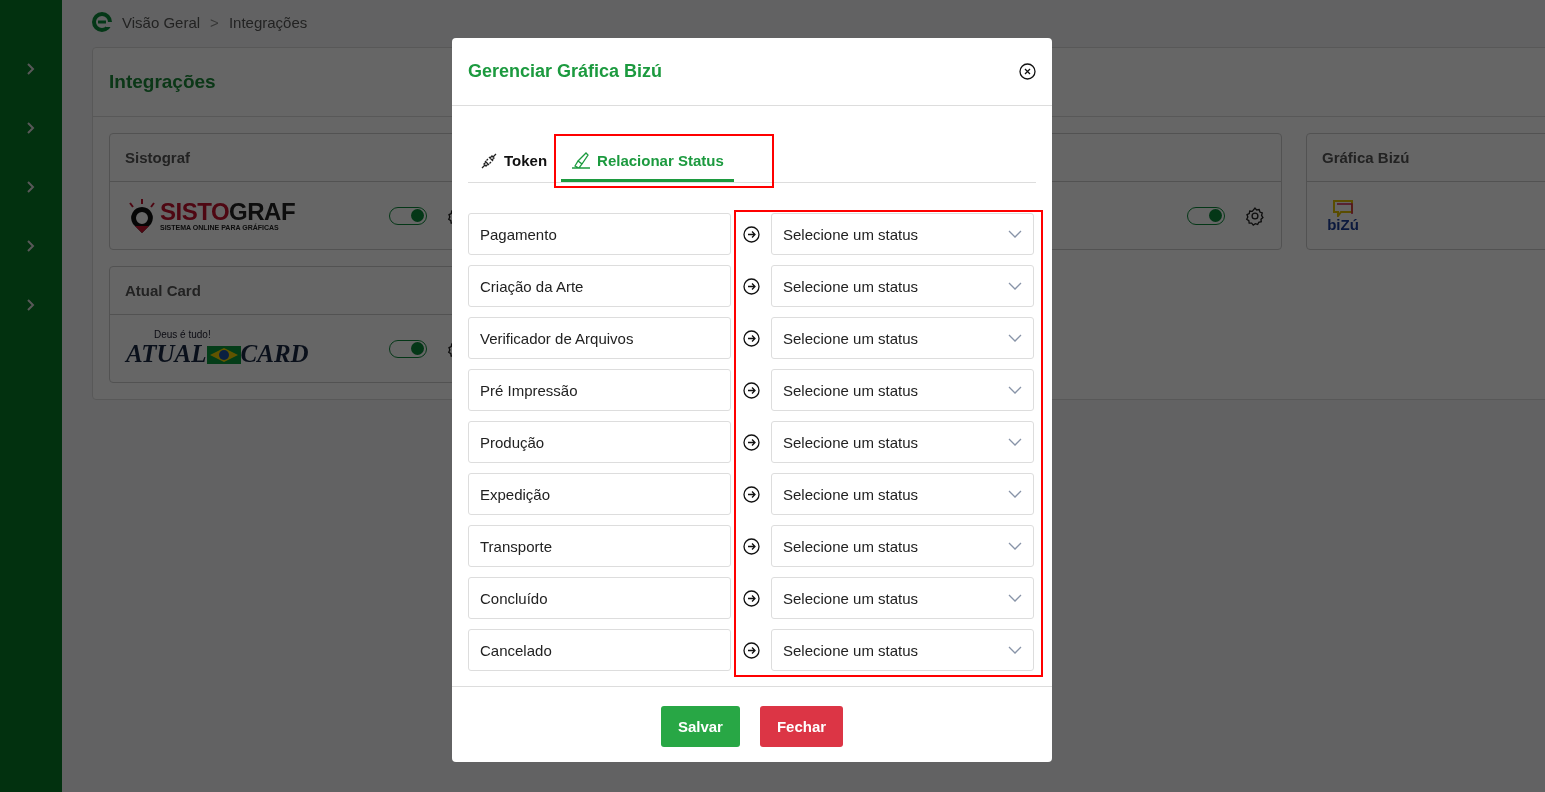 The width and height of the screenshot is (1545, 792). What do you see at coordinates (581, 161) in the screenshot?
I see `brush-icon` at bounding box center [581, 161].